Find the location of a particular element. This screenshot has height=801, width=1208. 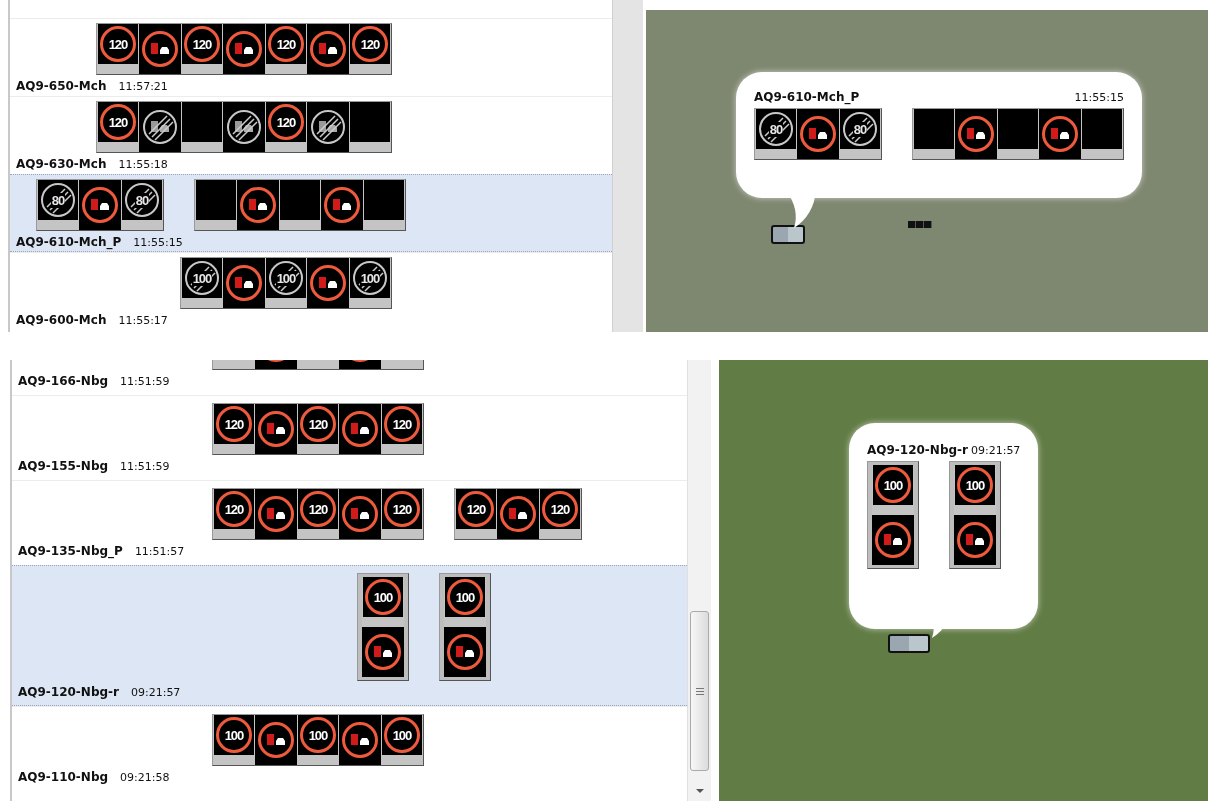

gantry-name: AQ9-110-Nbg is located at coordinates (63, 777).